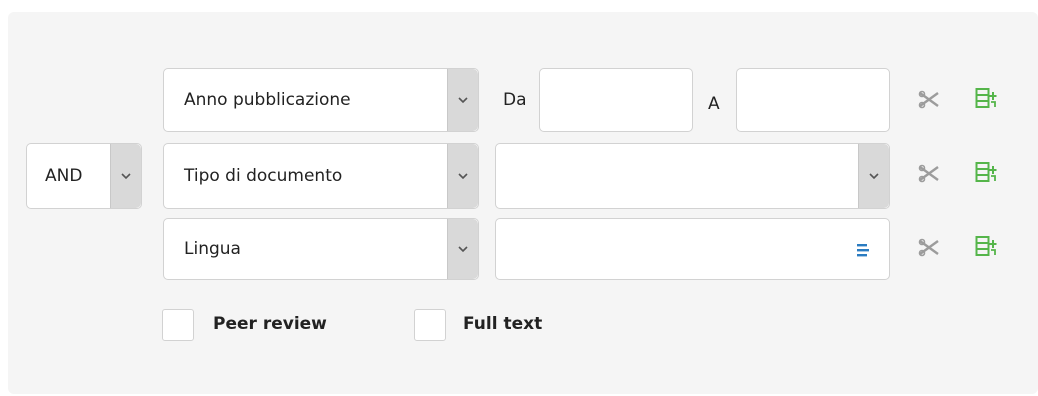  Describe the element at coordinates (270, 324) in the screenshot. I see `peer-review-label: Peer review` at that location.